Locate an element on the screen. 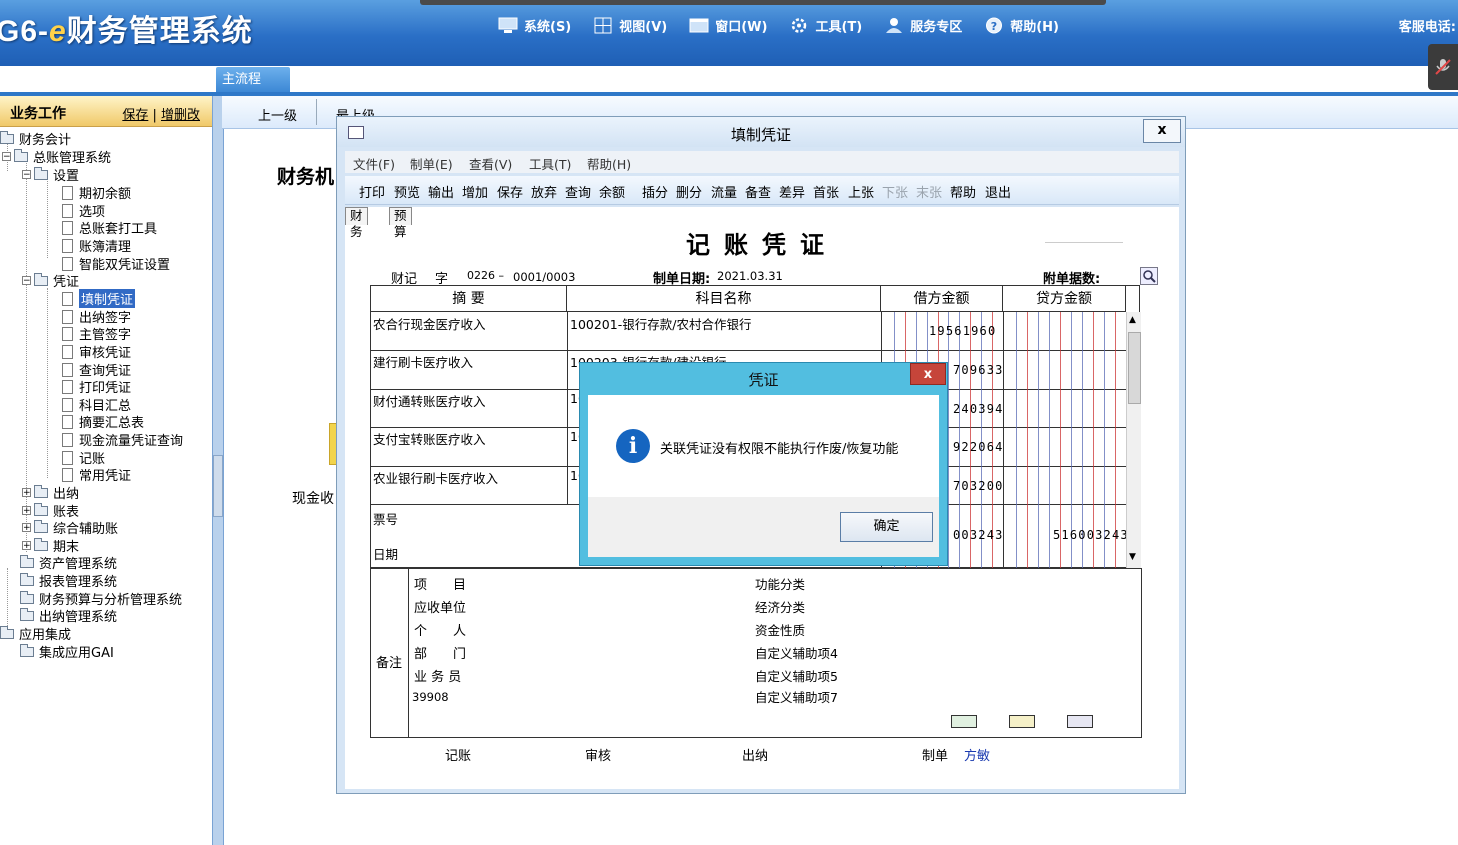  tool-first: 首张 is located at coordinates (826, 191).